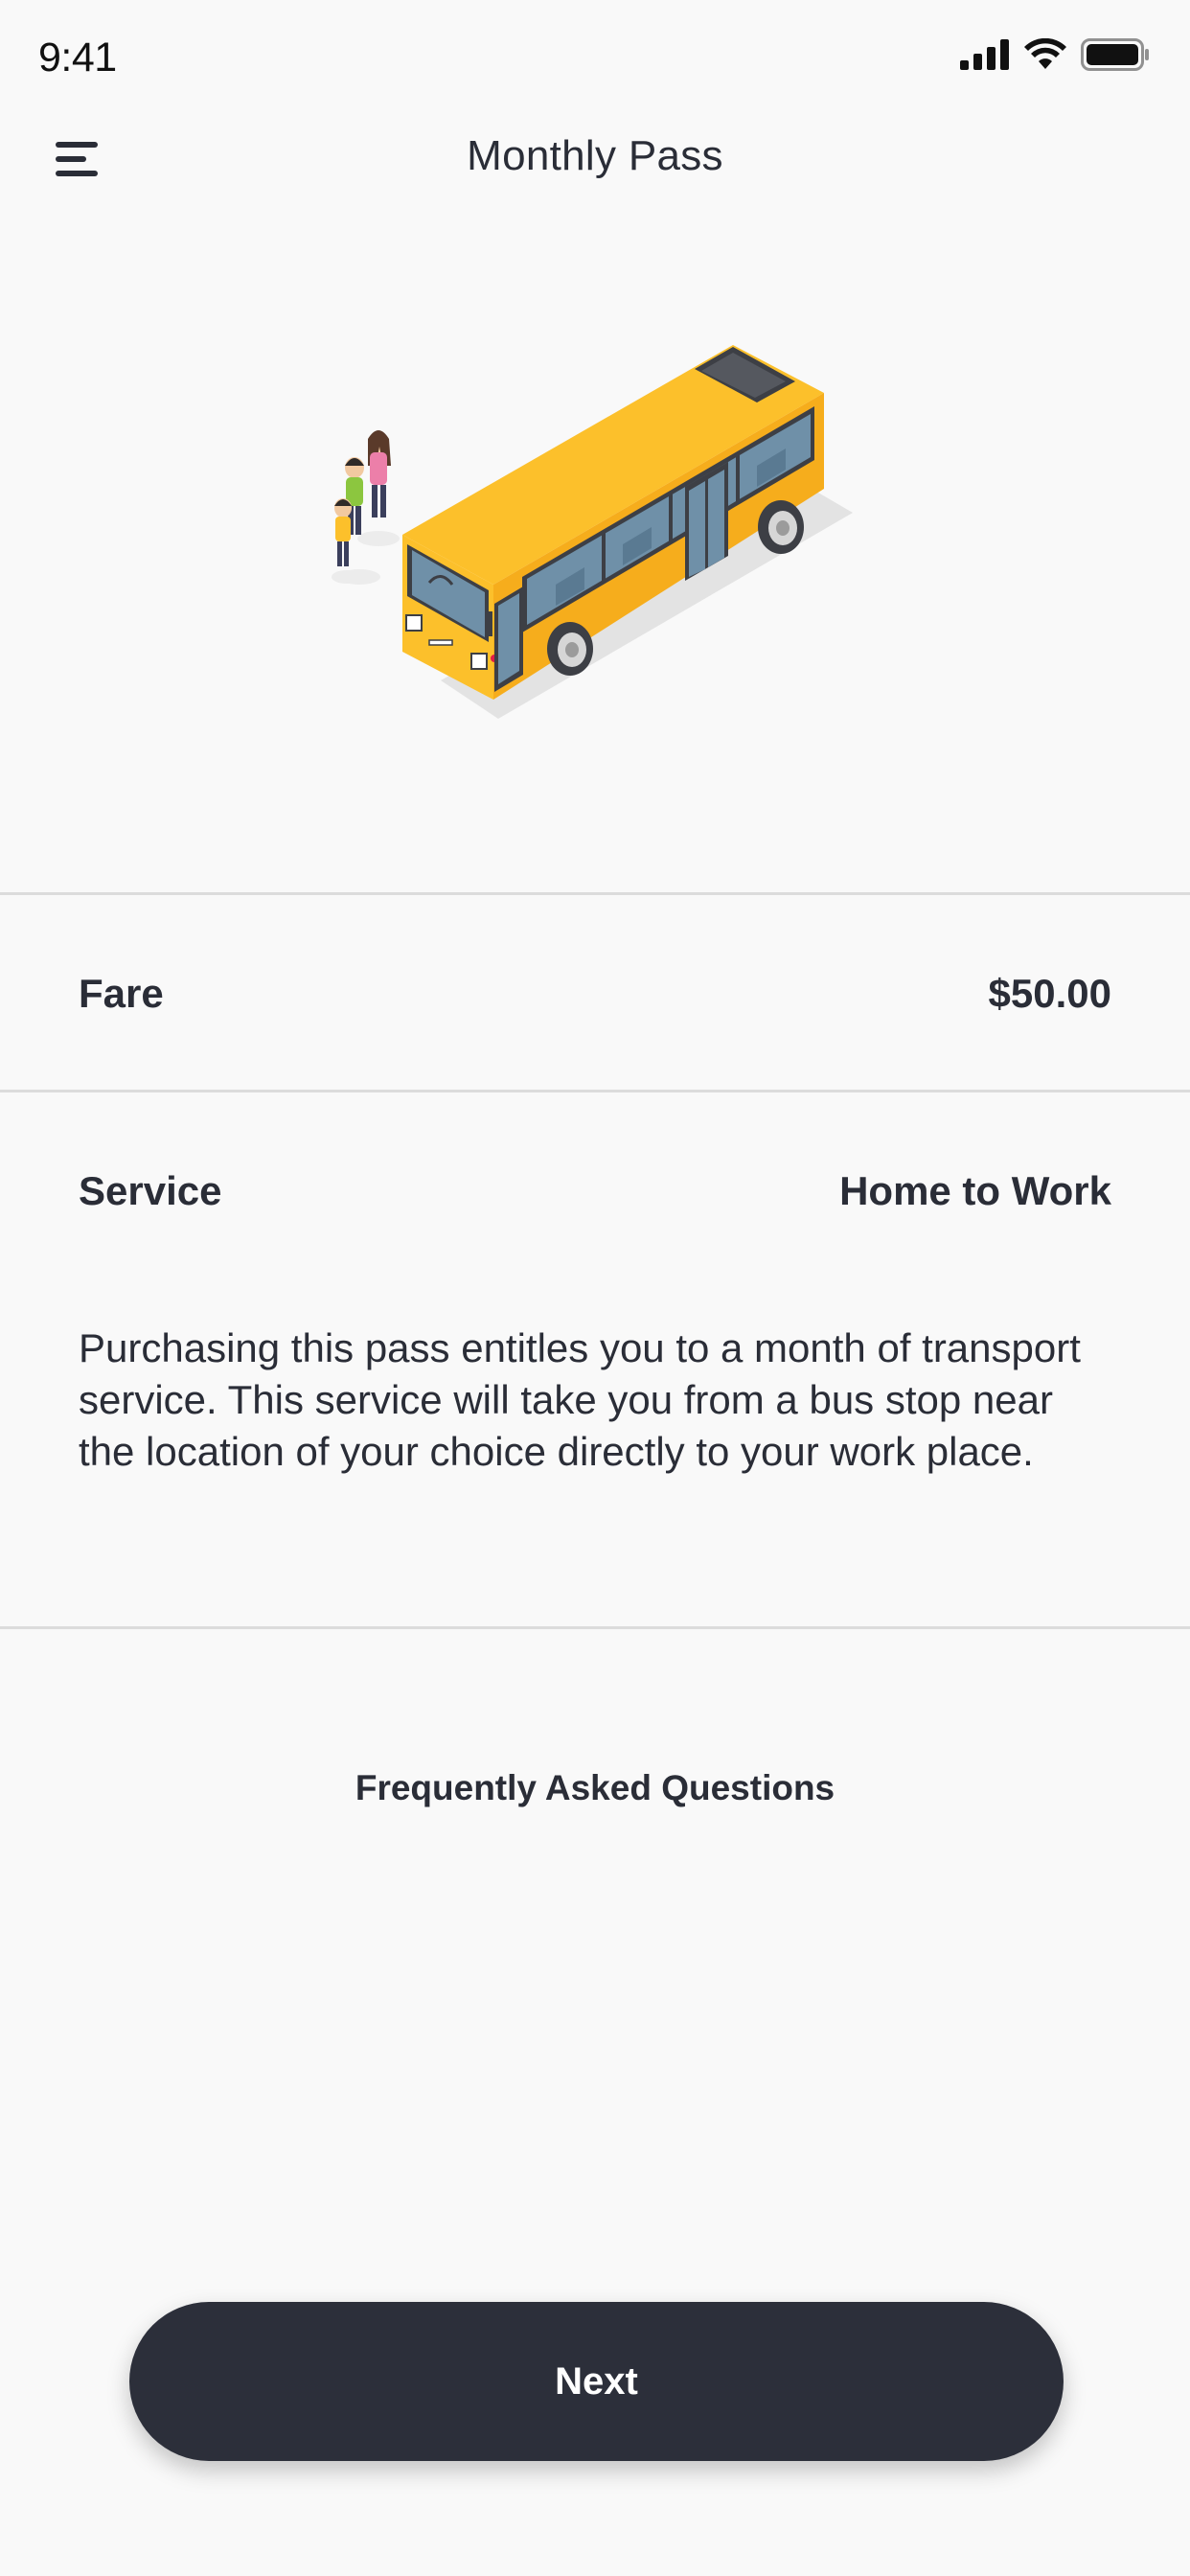 The height and width of the screenshot is (2576, 1190). Describe the element at coordinates (595, 1191) in the screenshot. I see `service-row: Service Home to Work` at that location.